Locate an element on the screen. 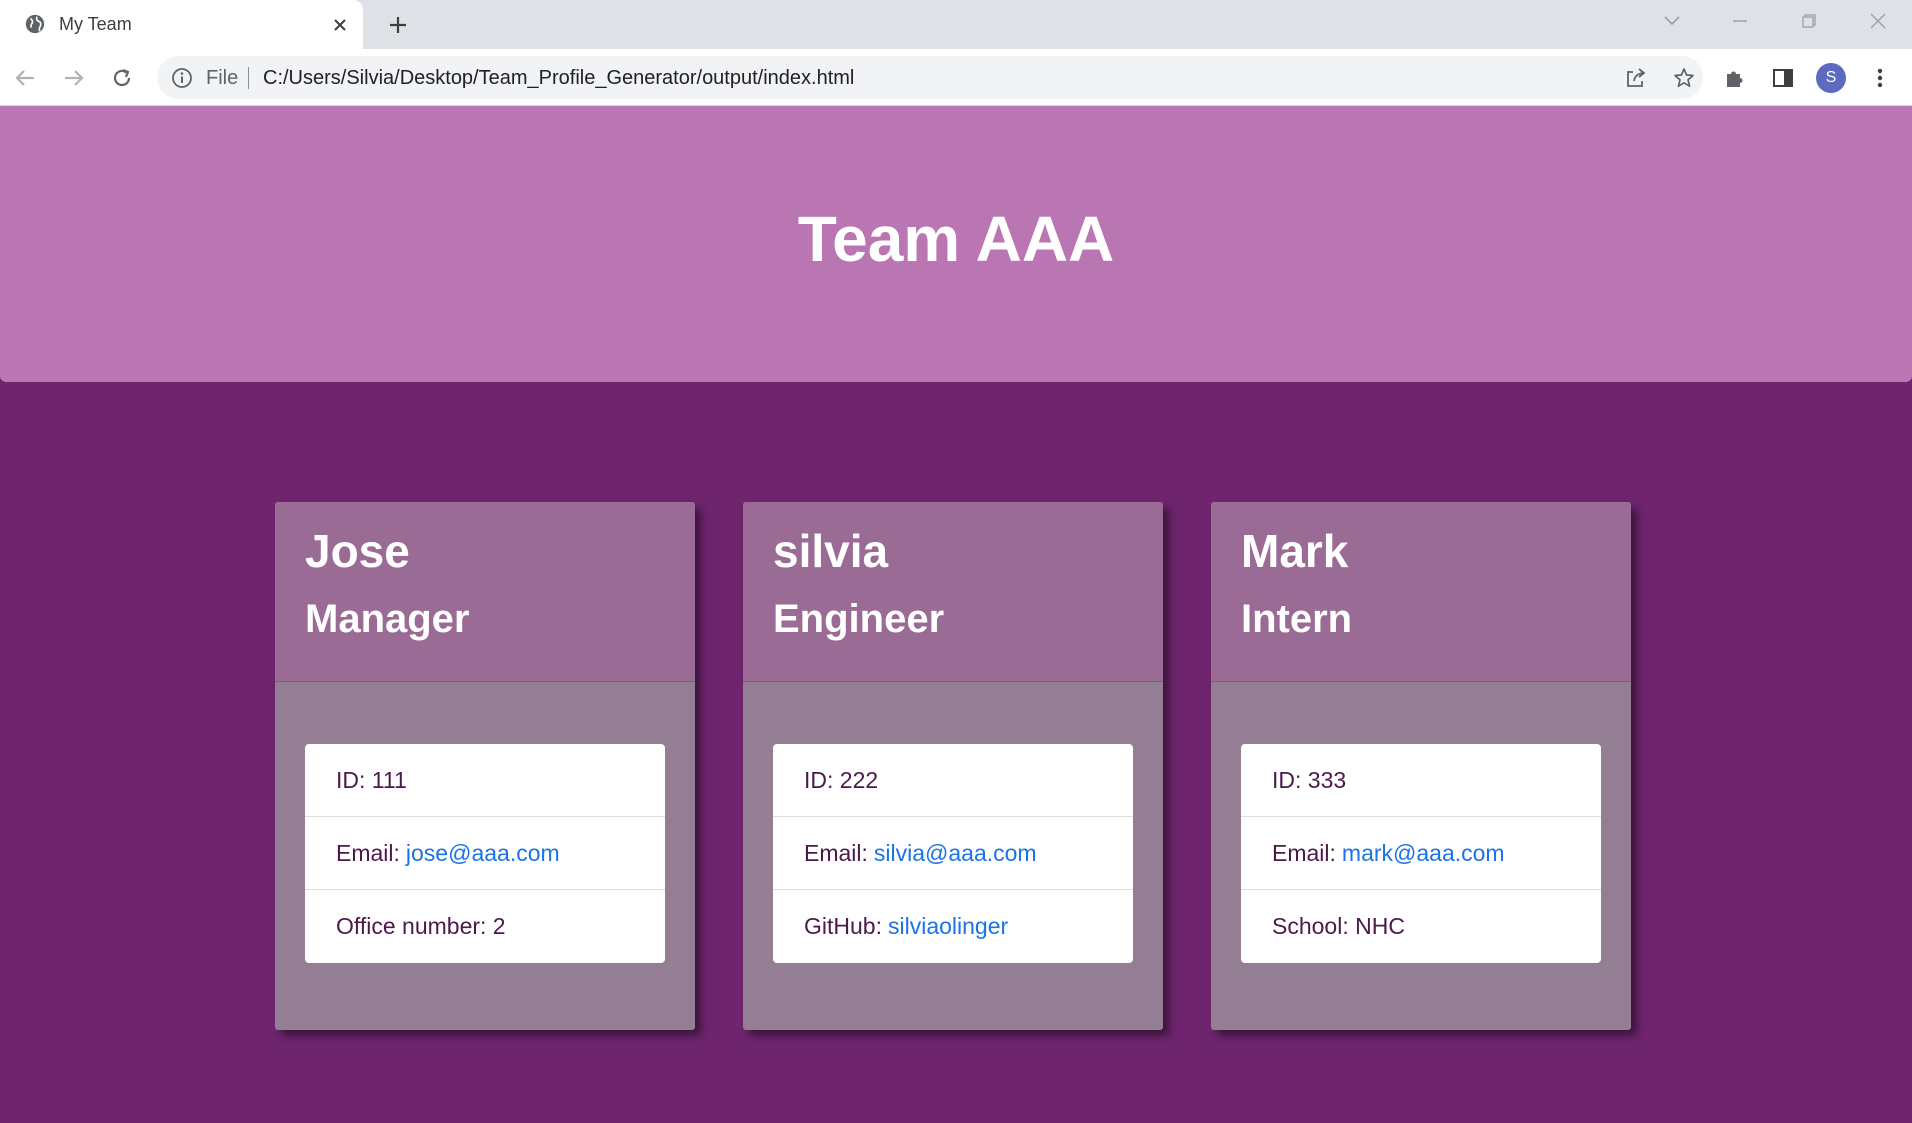 This screenshot has width=1912, height=1123. card-header: Jose Manager is located at coordinates (485, 592).